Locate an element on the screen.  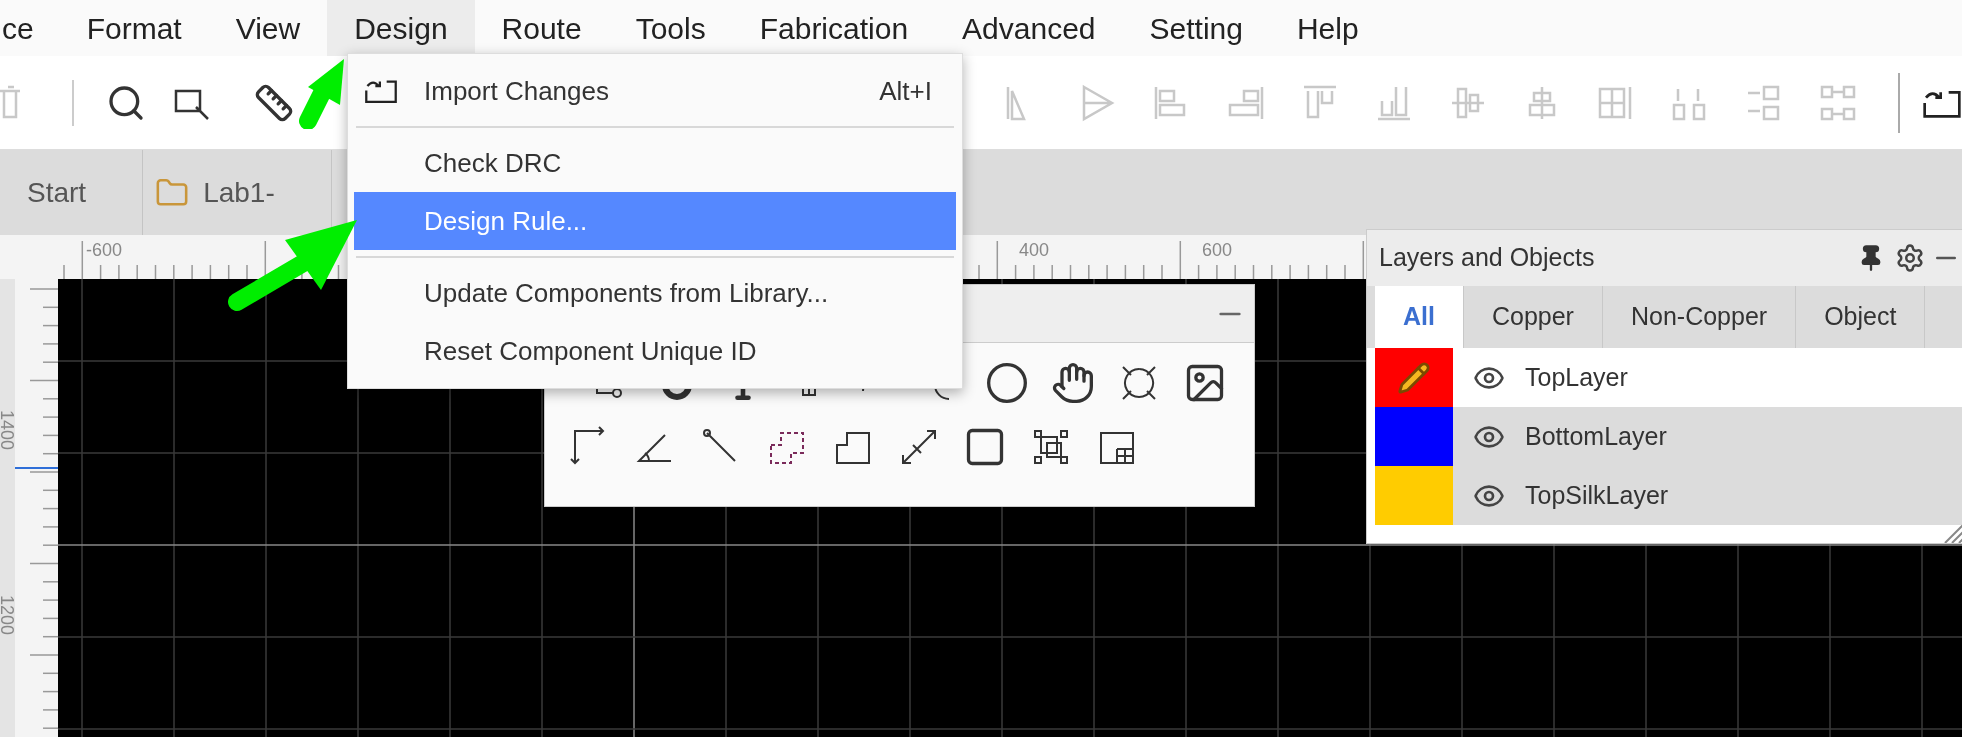
ruler-label: 1200 is located at coordinates (8, 615).